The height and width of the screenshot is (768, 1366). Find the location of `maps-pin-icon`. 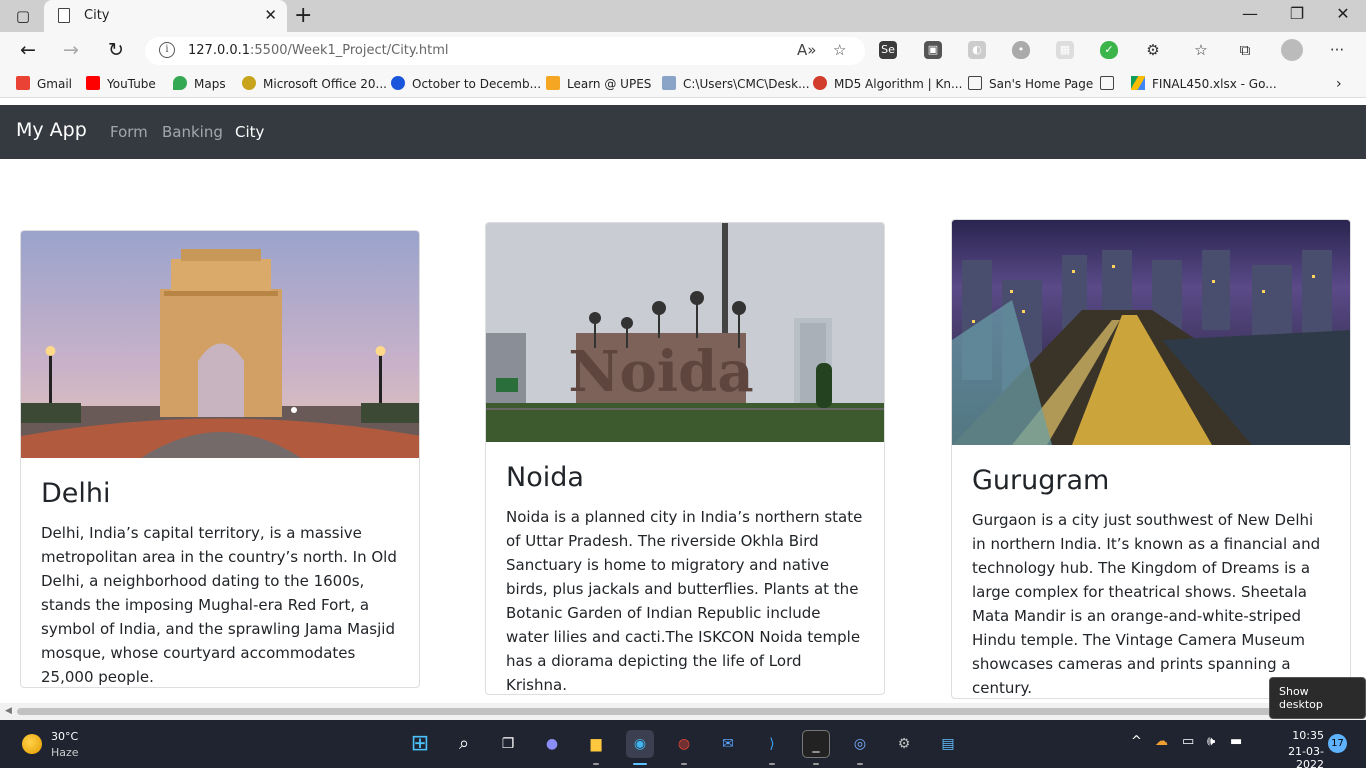

maps-pin-icon is located at coordinates (180, 83).